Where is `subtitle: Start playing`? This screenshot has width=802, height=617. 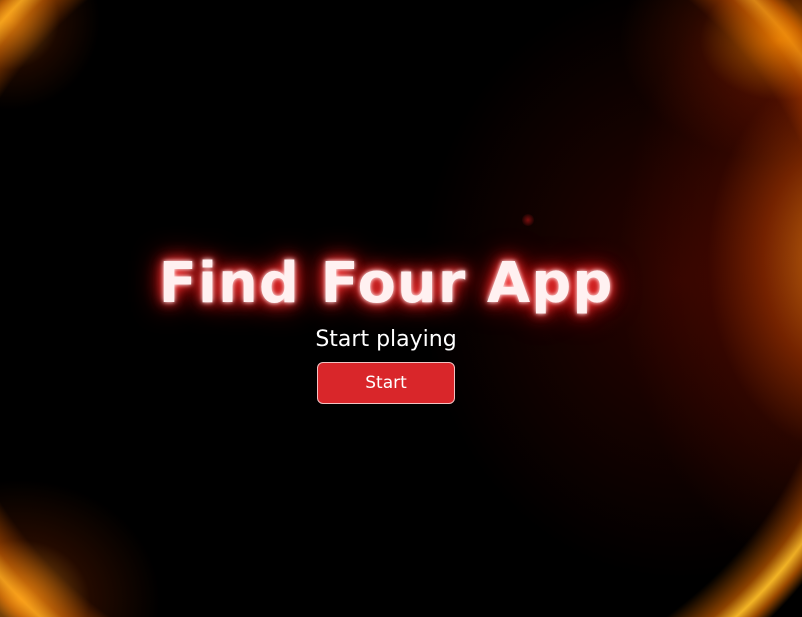 subtitle: Start playing is located at coordinates (386, 339).